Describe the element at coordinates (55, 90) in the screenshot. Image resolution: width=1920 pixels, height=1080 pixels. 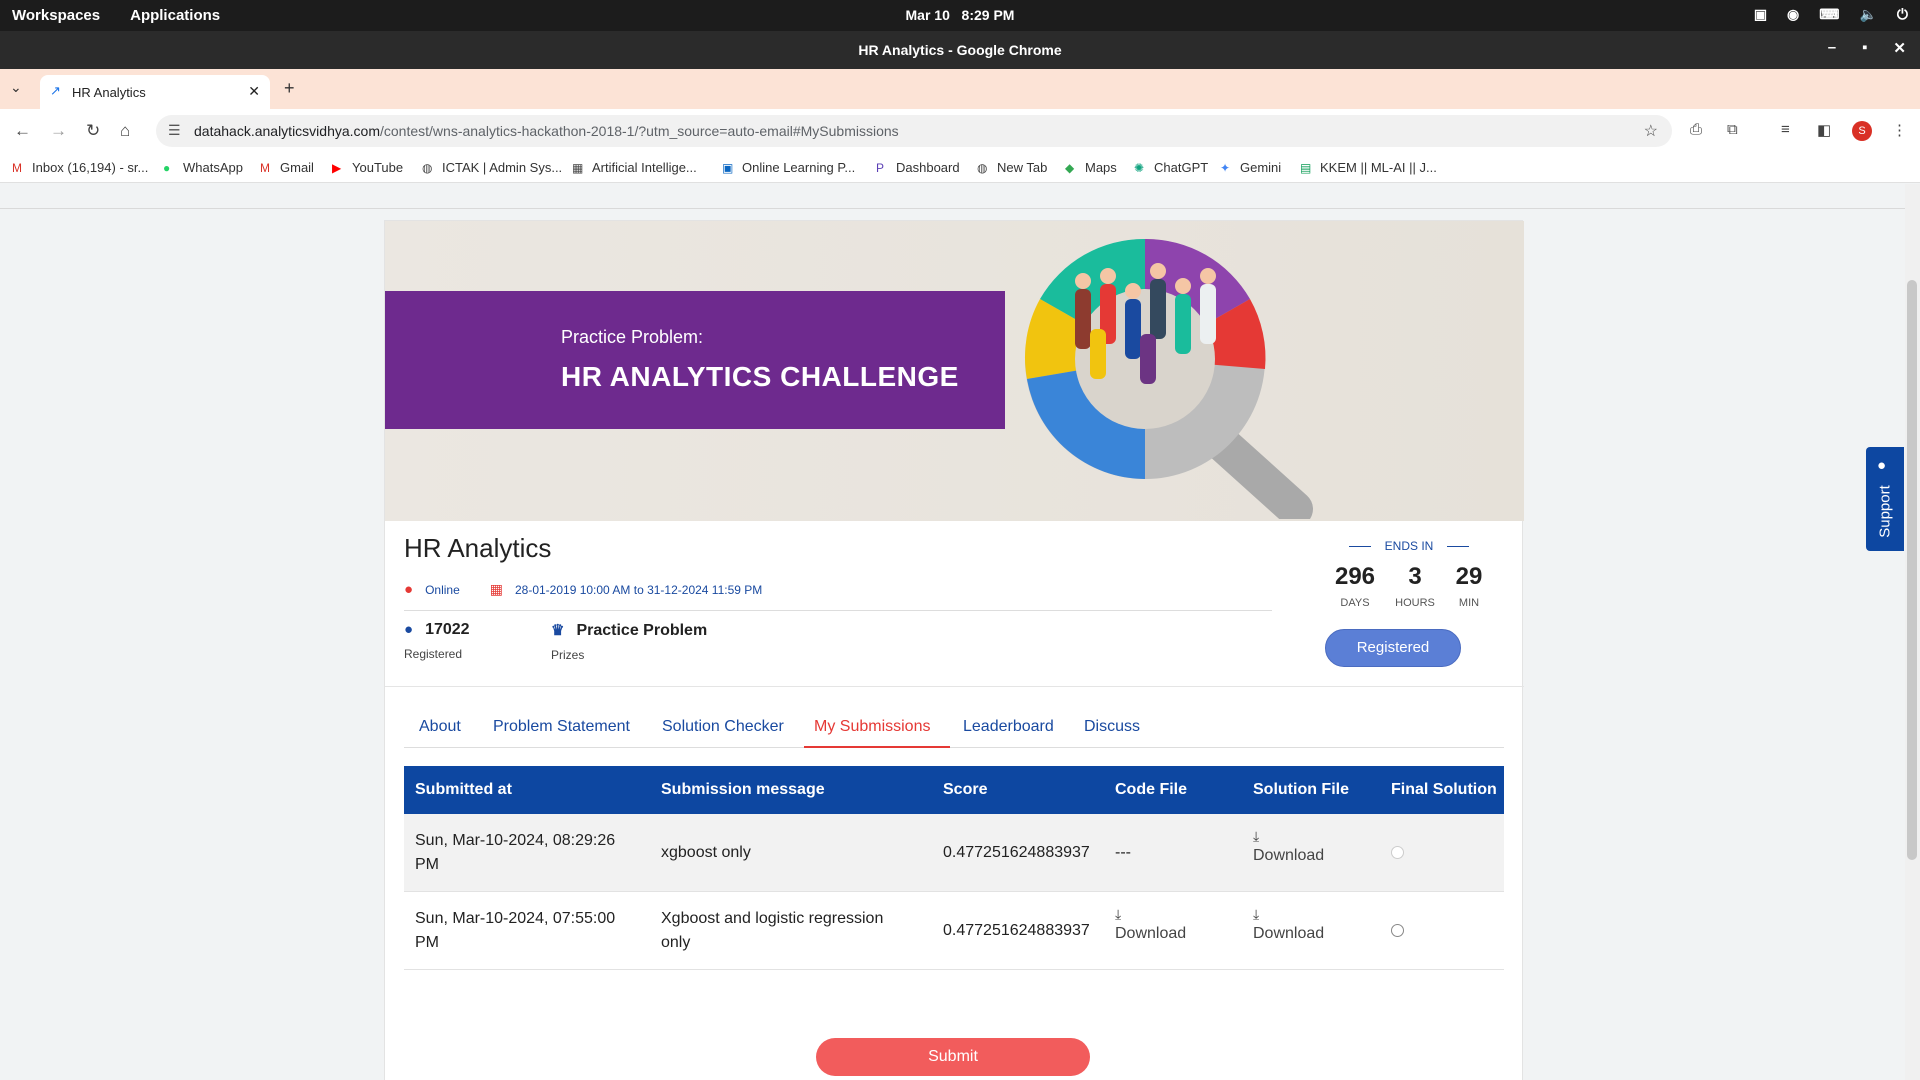
I see `analytics-favicon-icon: ↗` at that location.